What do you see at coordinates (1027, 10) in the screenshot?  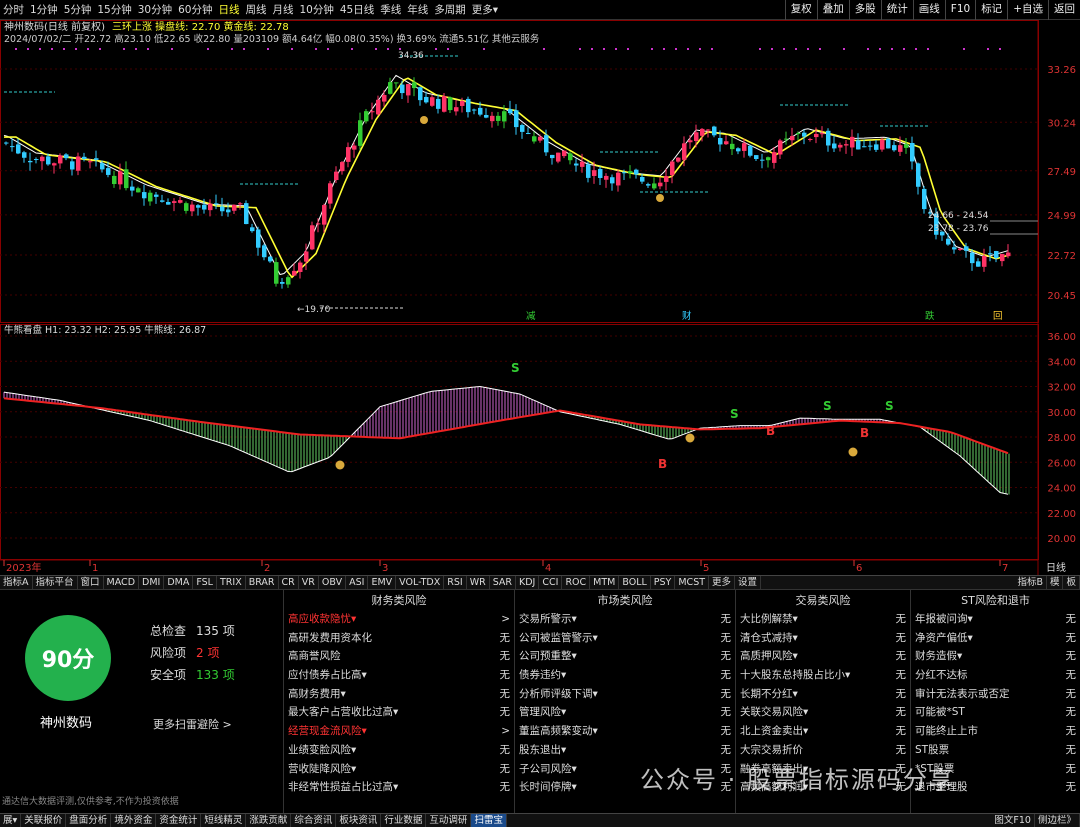 I see `tool-button-7: +自选` at bounding box center [1027, 10].